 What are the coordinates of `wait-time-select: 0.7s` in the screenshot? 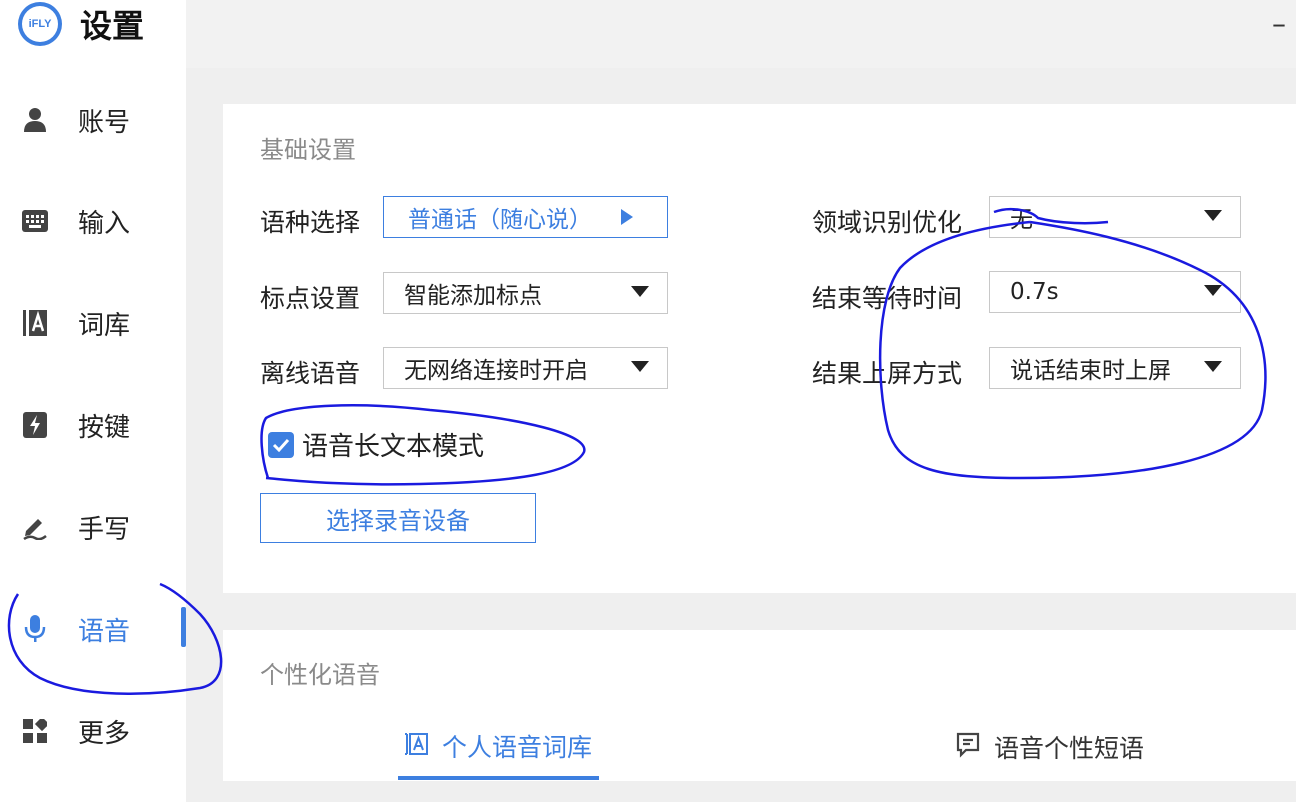 It's located at (1115, 292).